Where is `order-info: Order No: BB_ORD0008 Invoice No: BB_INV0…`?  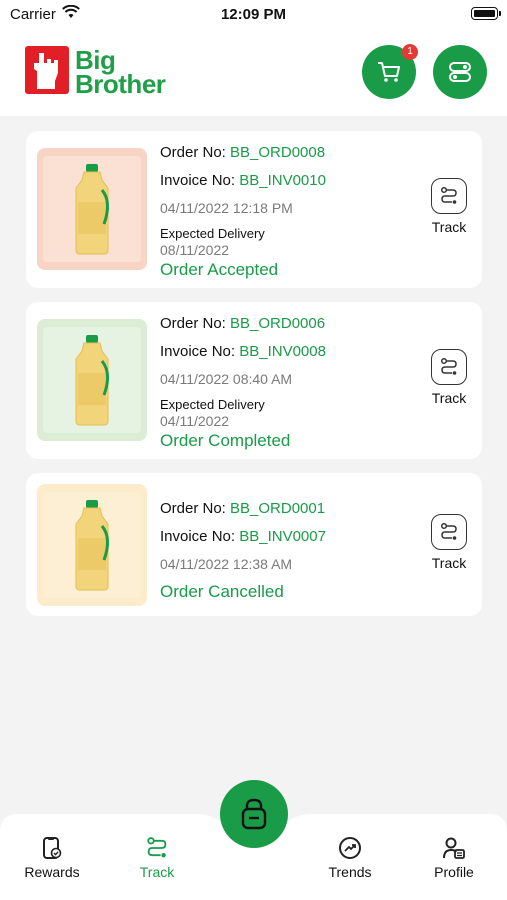
order-info: Order No: BB_ORD0008 Invoice No: BB_INV0… is located at coordinates (243, 212).